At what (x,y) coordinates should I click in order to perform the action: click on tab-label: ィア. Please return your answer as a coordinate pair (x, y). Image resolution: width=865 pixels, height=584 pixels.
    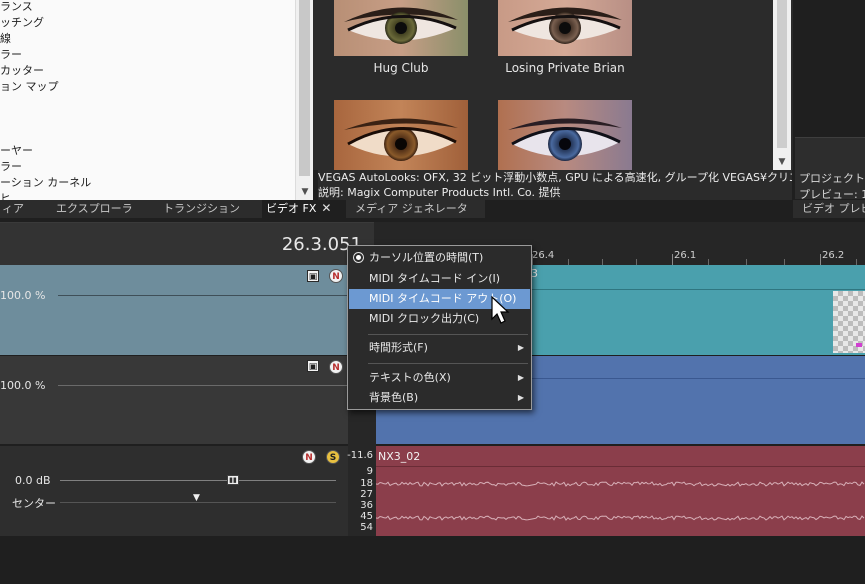
    Looking at the image, I should click on (13, 208).